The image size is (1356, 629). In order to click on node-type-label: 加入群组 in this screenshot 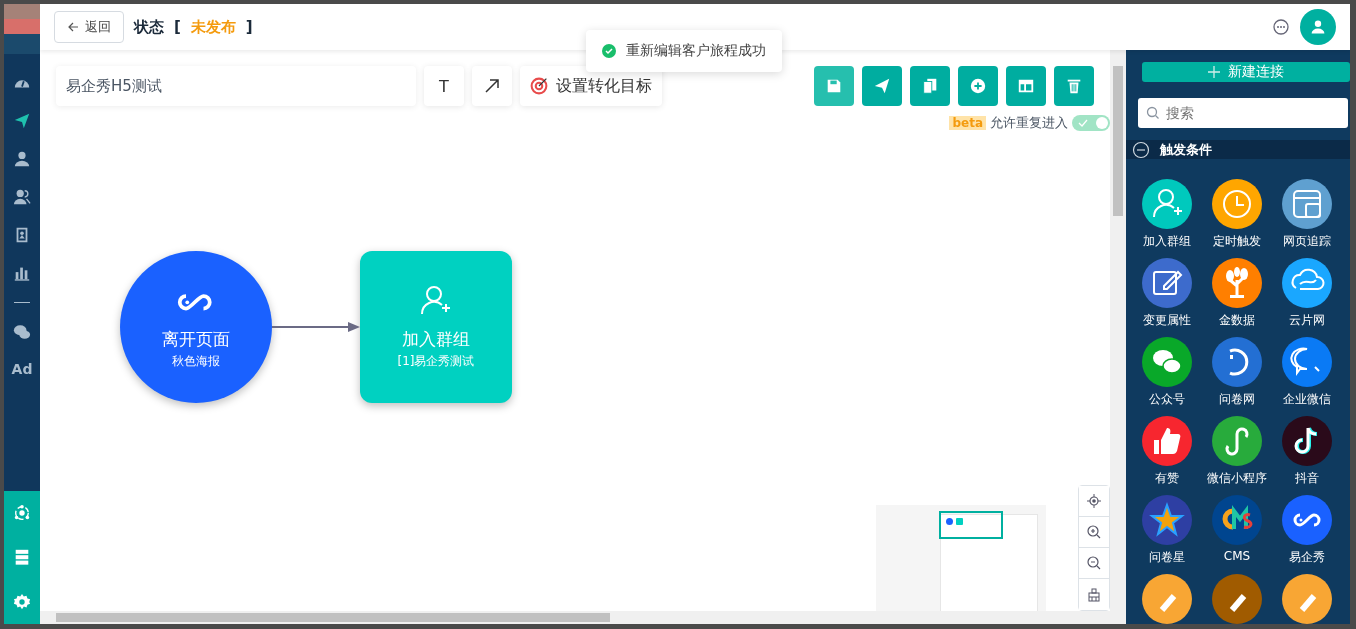, I will do `click(1167, 241)`.